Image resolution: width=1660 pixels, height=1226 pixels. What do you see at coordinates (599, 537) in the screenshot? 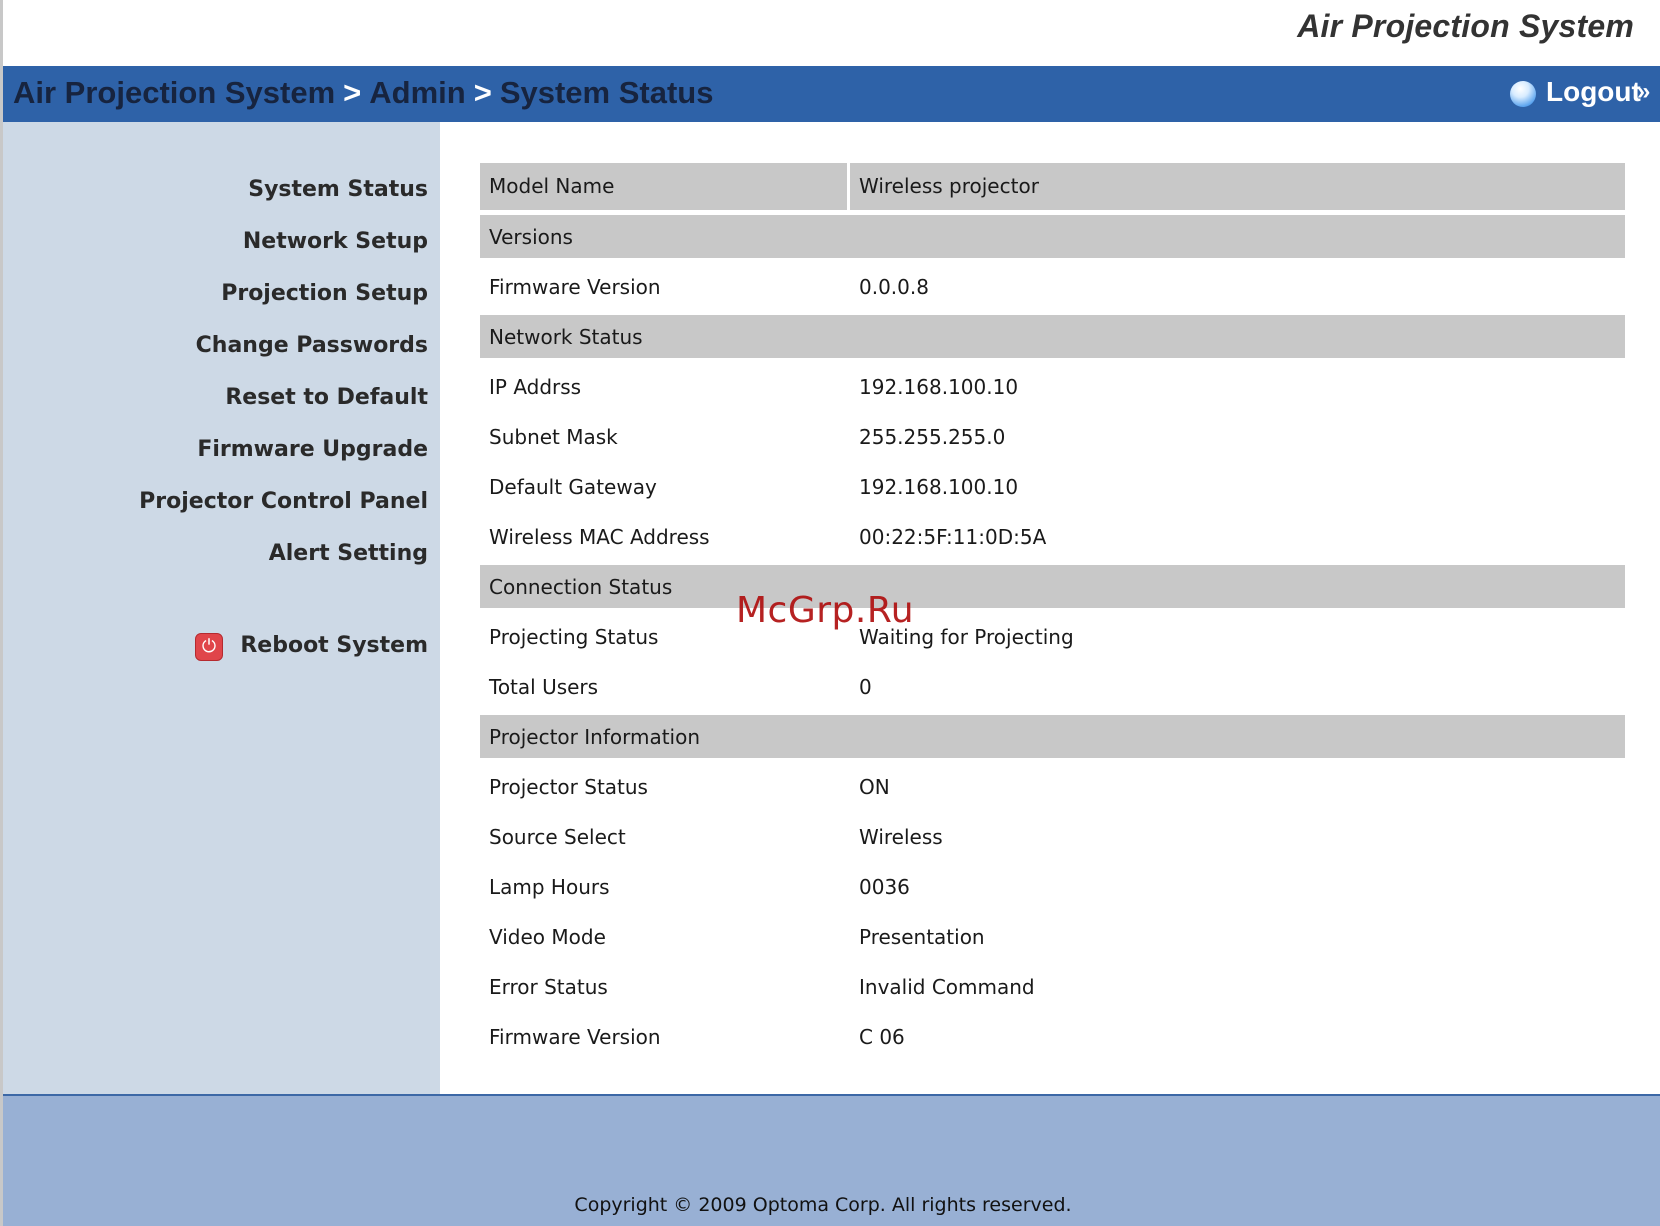
I see `row-label: Wireless MAC Address` at bounding box center [599, 537].